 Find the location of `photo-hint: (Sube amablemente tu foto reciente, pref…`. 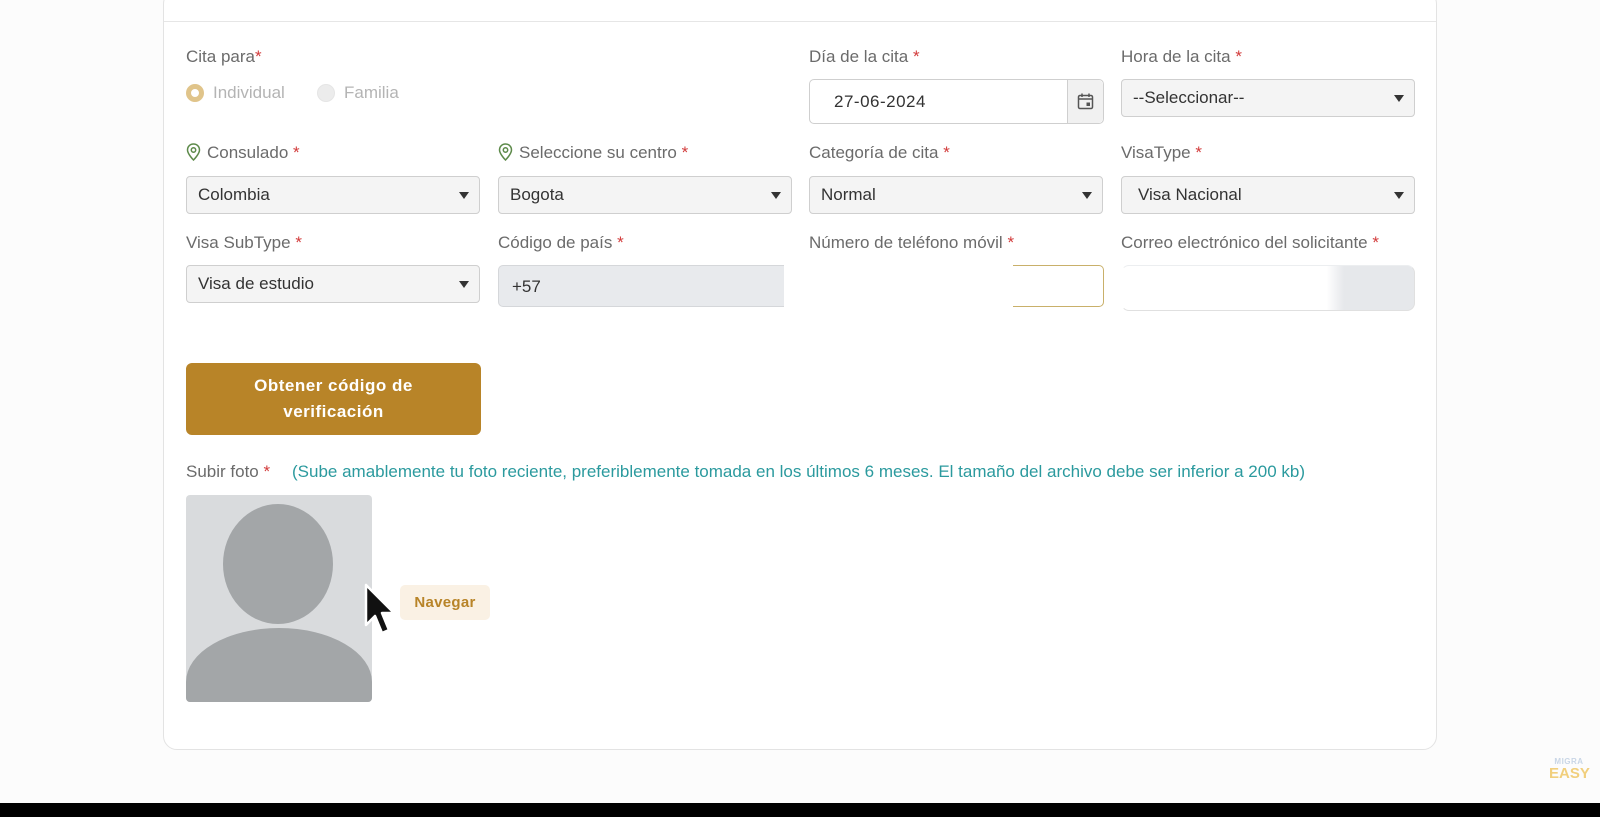

photo-hint: (Sube amablemente tu foto reciente, pref… is located at coordinates (798, 471).